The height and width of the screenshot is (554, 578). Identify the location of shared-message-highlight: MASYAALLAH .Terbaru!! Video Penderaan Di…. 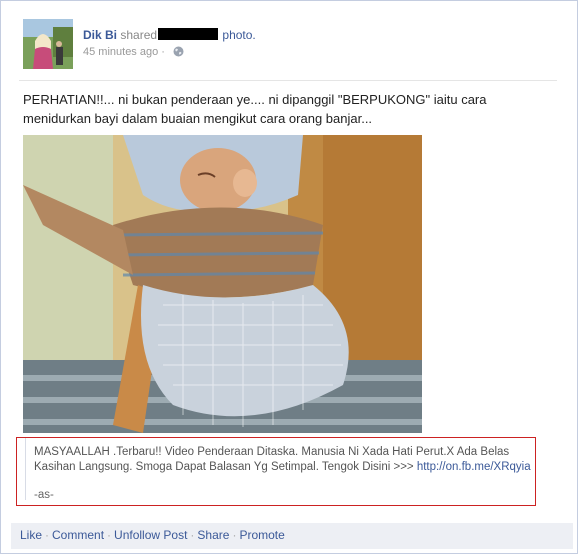
(276, 471).